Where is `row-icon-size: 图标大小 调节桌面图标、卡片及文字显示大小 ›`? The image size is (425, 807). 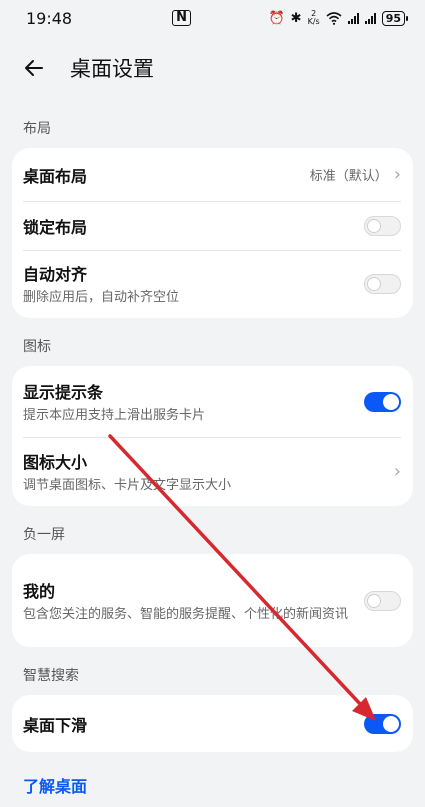
row-icon-size: 图标大小 调节桌面图标、卡片及文字显示大小 › is located at coordinates (212, 471).